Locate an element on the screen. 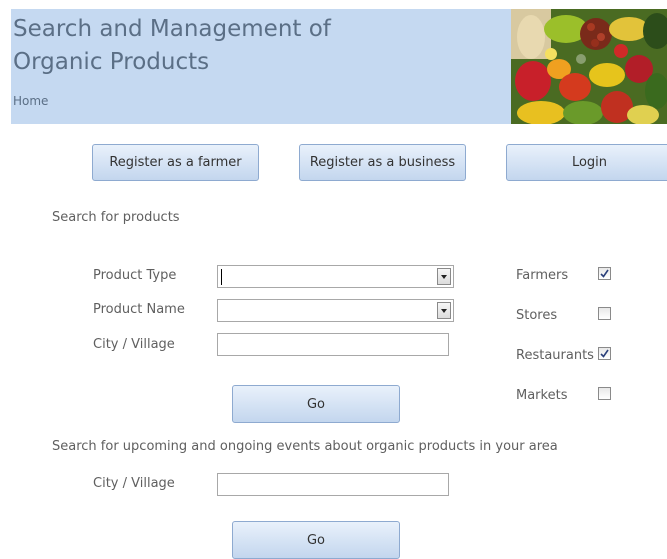 The height and width of the screenshot is (559, 667). farmers-checkbox is located at coordinates (604, 273).